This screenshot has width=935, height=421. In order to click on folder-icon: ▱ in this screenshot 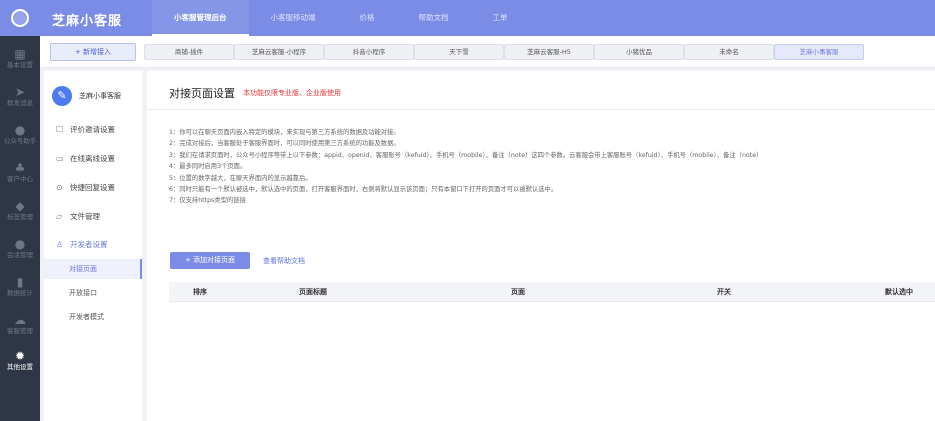, I will do `click(59, 216)`.